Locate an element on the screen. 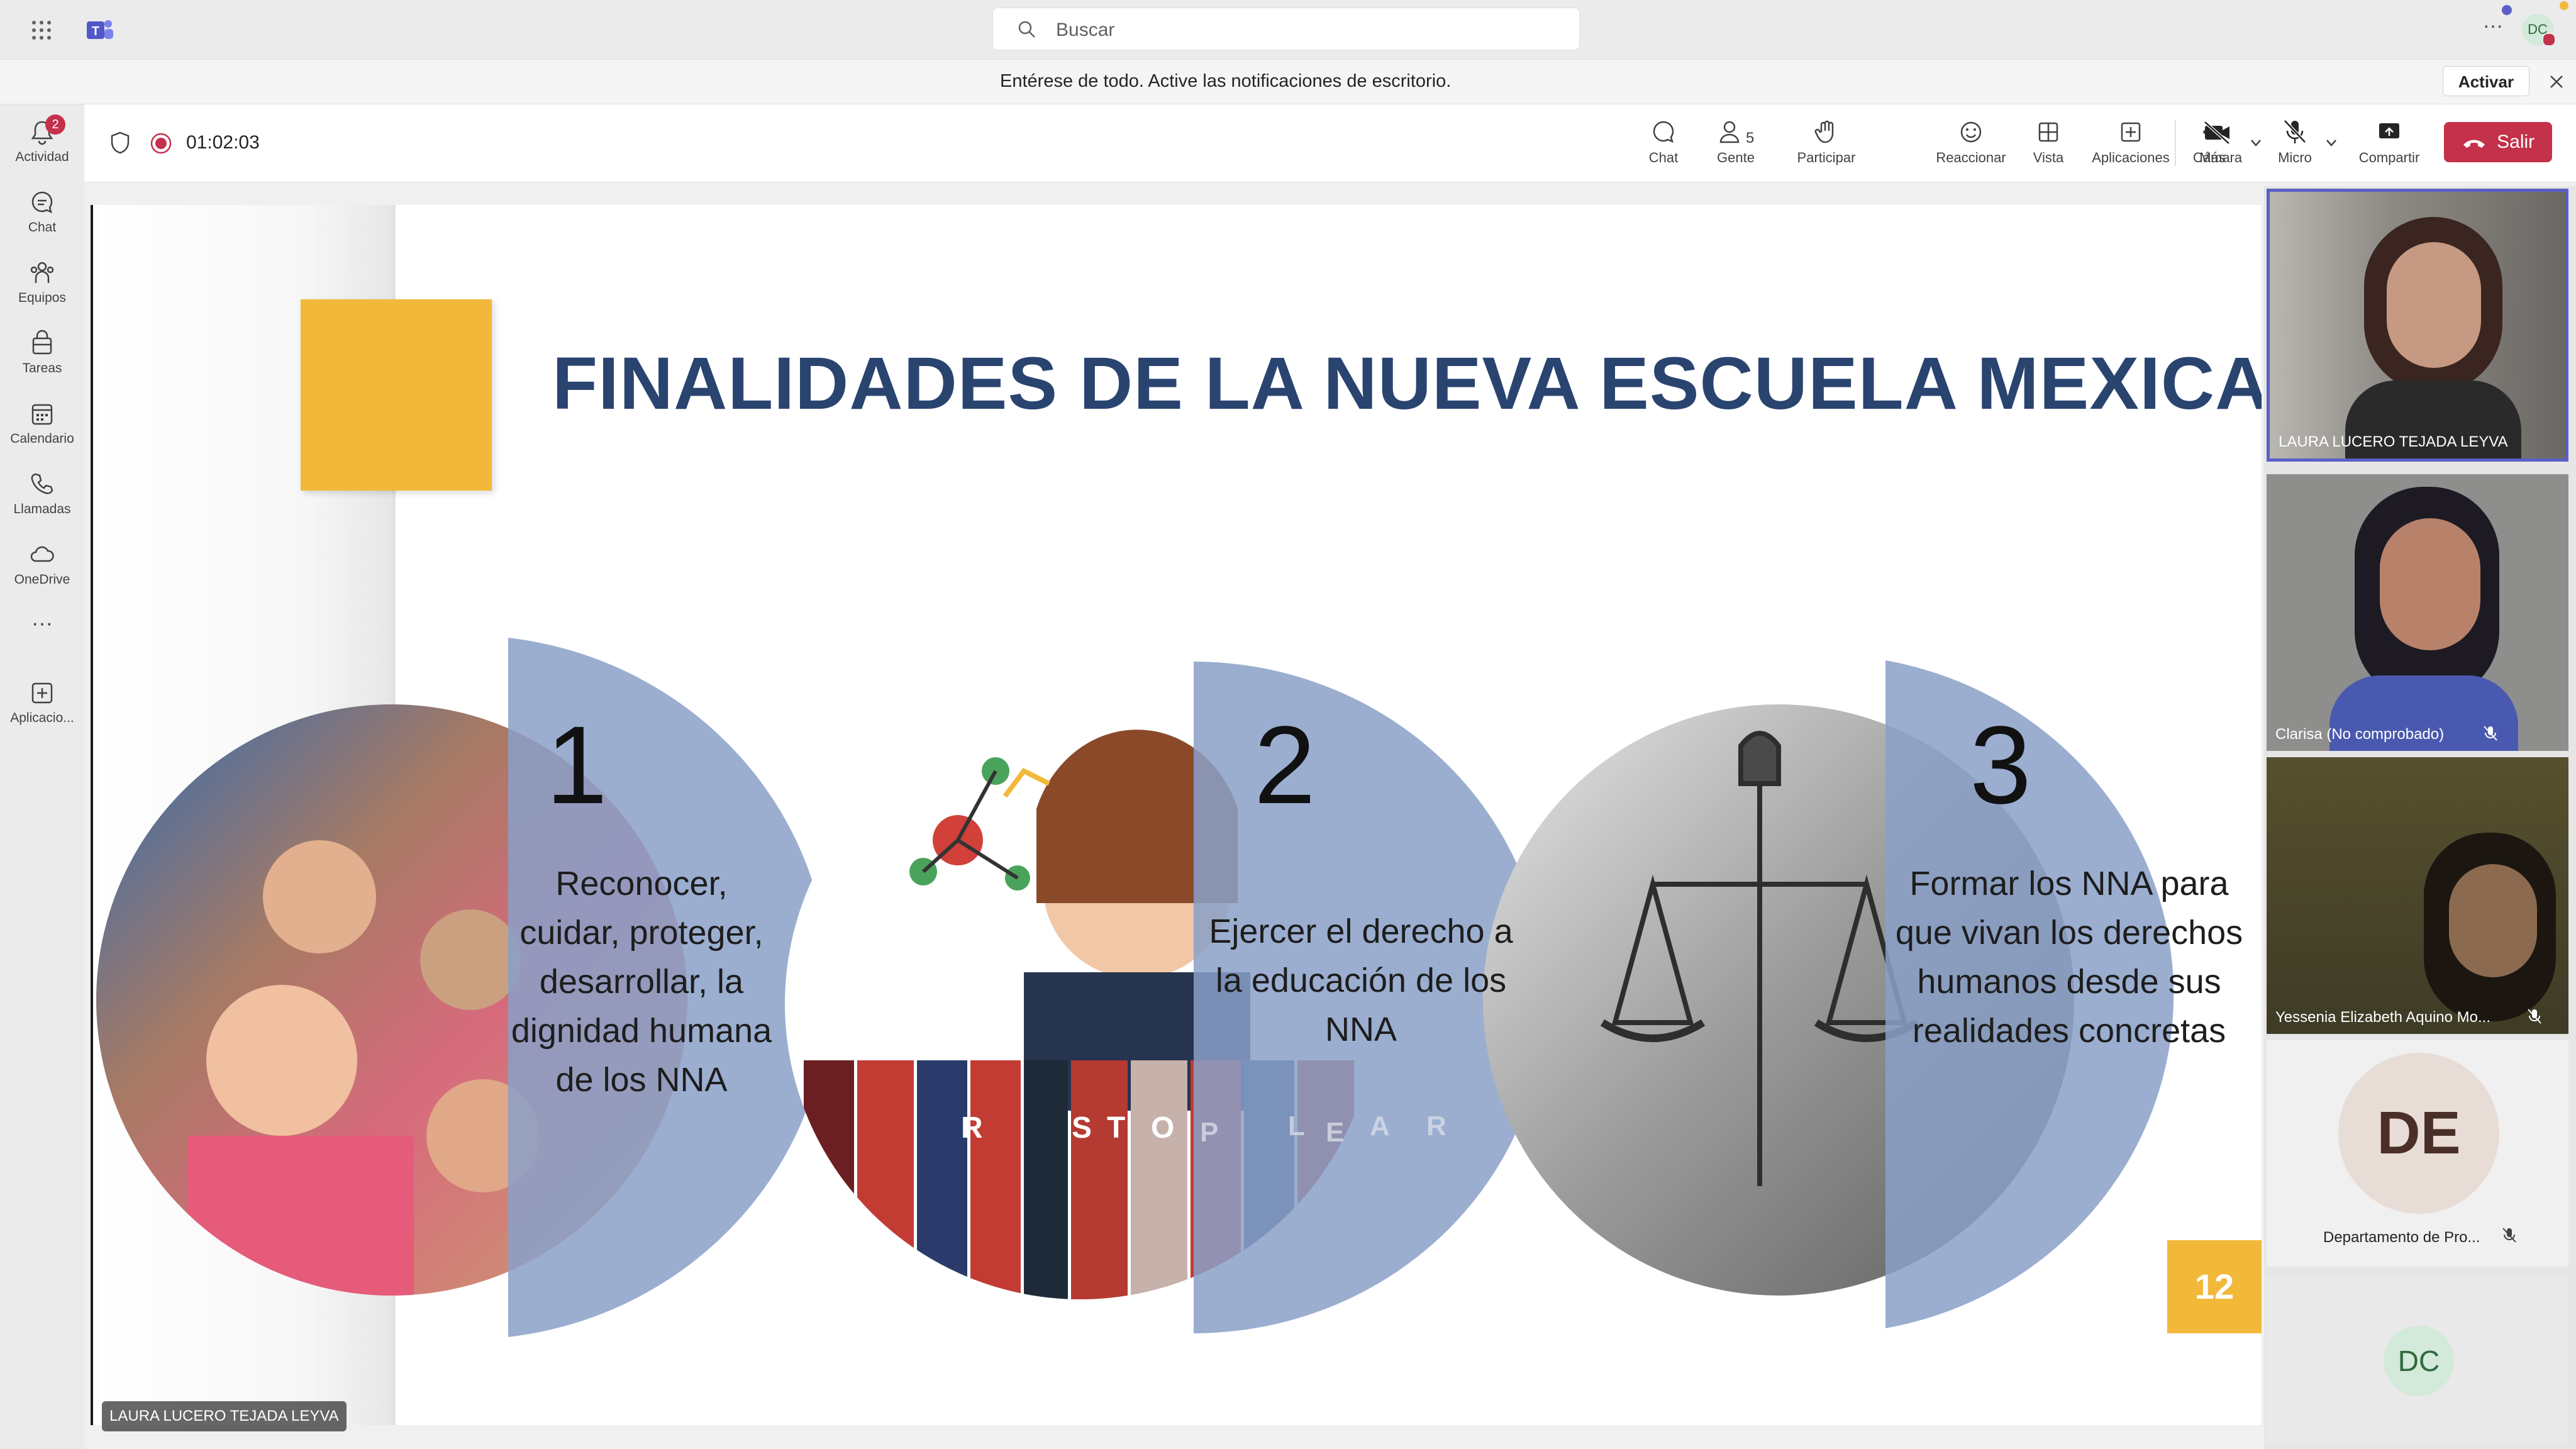 The height and width of the screenshot is (1449, 2576). rail-item-label: Tareas is located at coordinates (42, 368).